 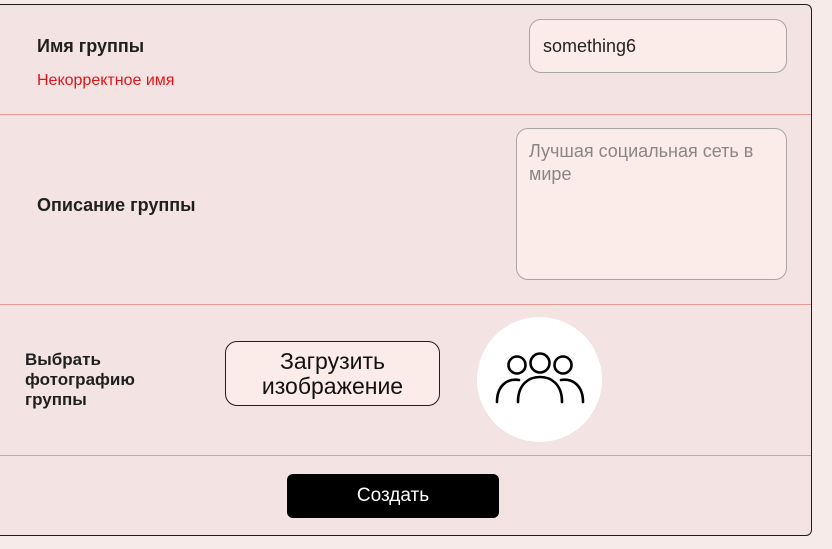 I want to click on group-avatar, so click(x=539, y=379).